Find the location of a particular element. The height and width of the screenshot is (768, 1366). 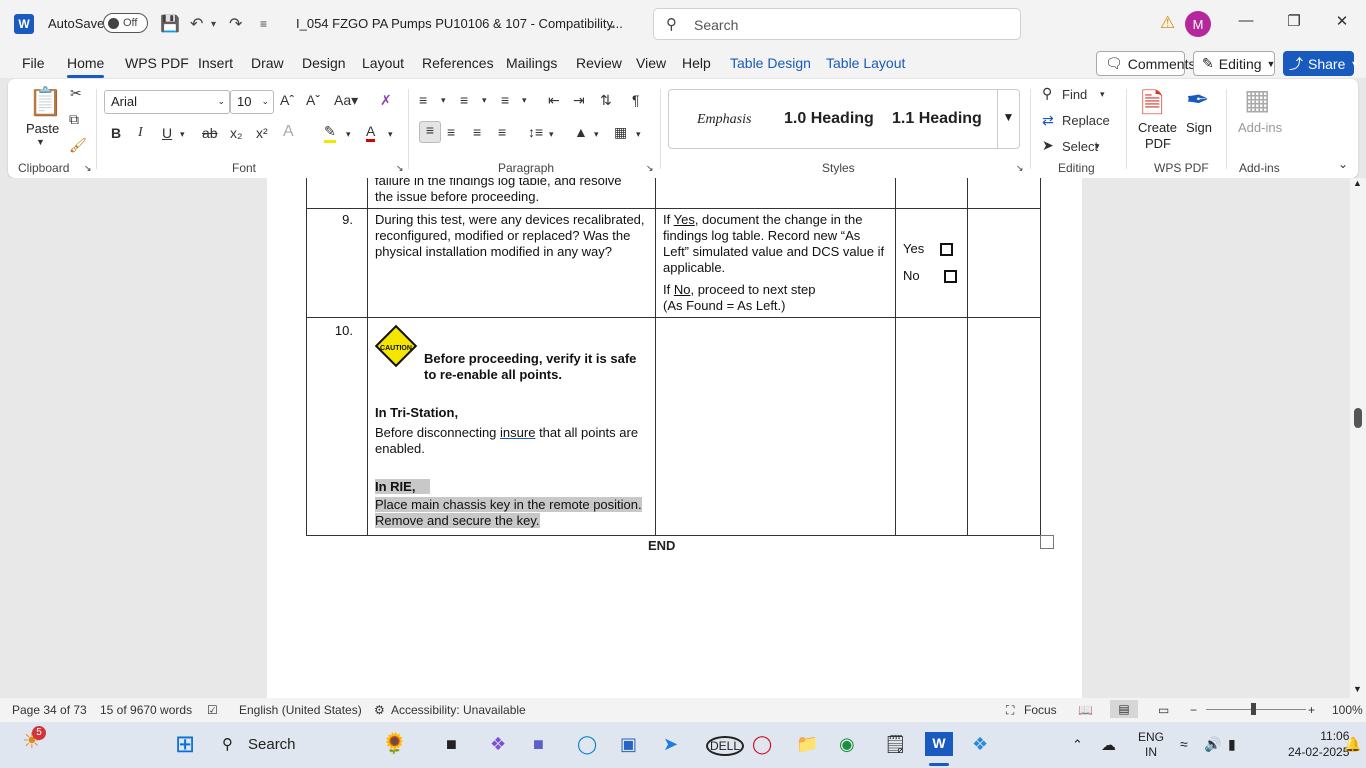

highlight-dropdown-icon: ▾ is located at coordinates (348, 134).